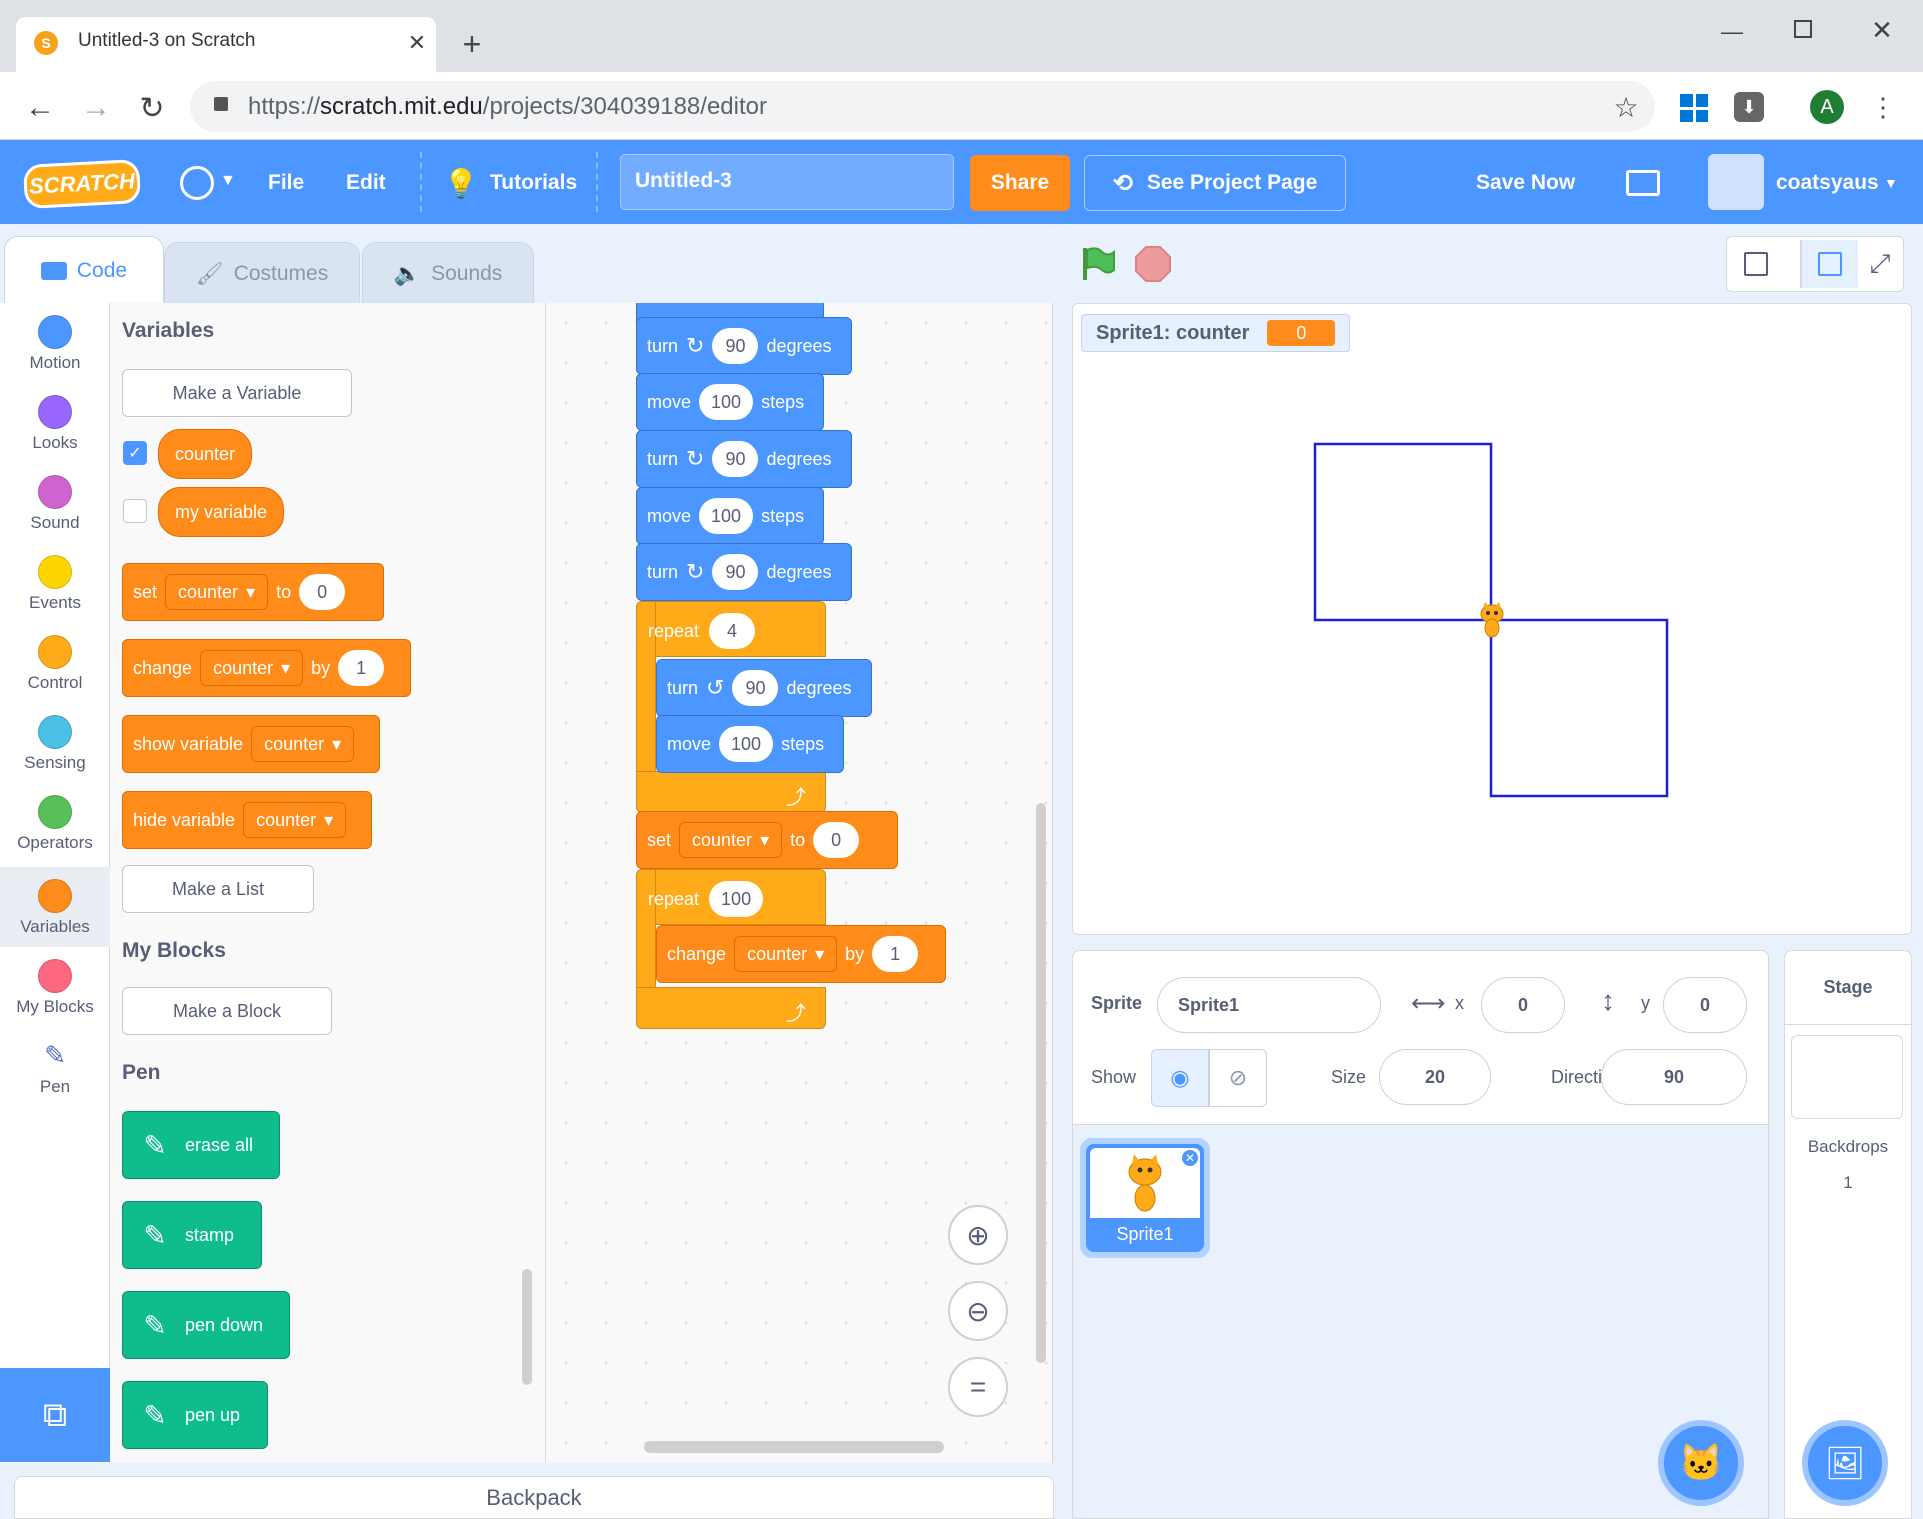  Describe the element at coordinates (533, 183) in the screenshot. I see `tutorials-button: Tutorials` at that location.